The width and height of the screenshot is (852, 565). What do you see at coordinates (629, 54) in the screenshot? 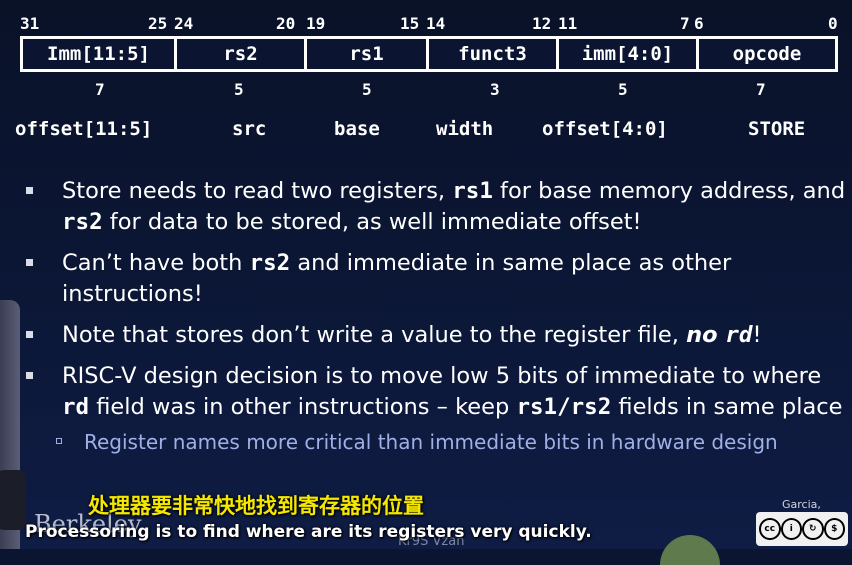
I see `field-imm-4-0: imm[4:0]` at bounding box center [629, 54].